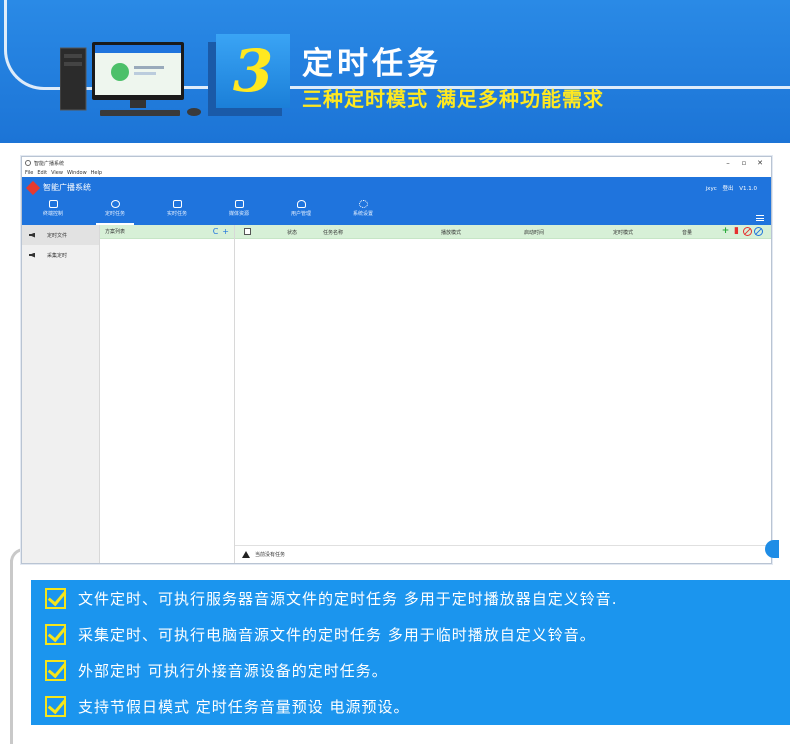  I want to click on menu-view: View, so click(57, 173).